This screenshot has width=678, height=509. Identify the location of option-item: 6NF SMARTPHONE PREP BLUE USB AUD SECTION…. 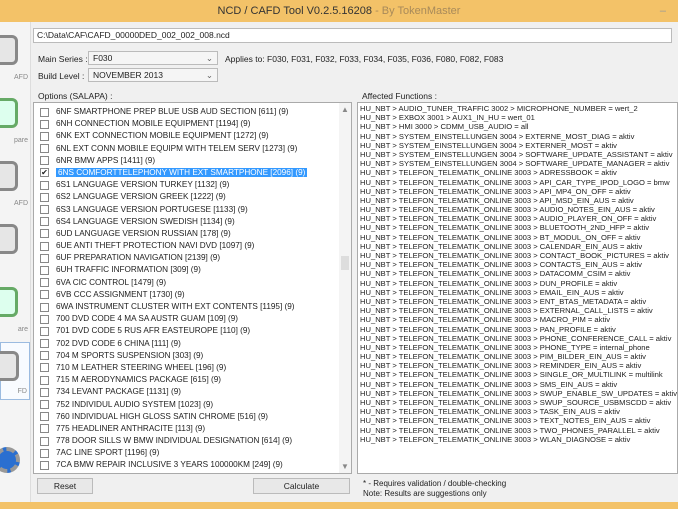
(192, 112).